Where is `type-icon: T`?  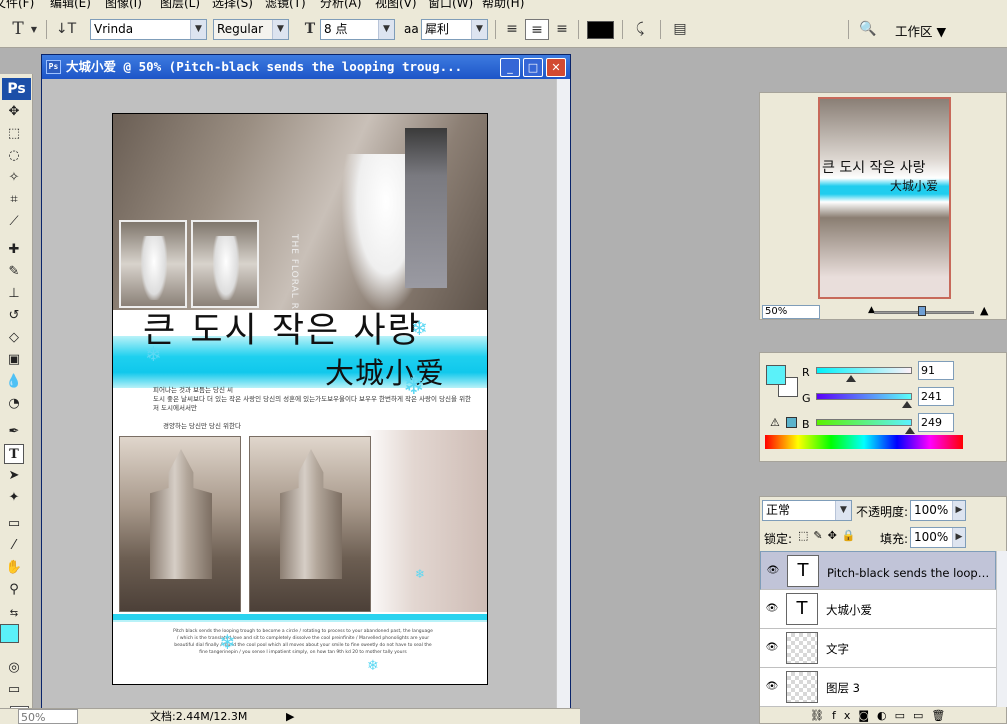
type-icon: T is located at coordinates (14, 454).